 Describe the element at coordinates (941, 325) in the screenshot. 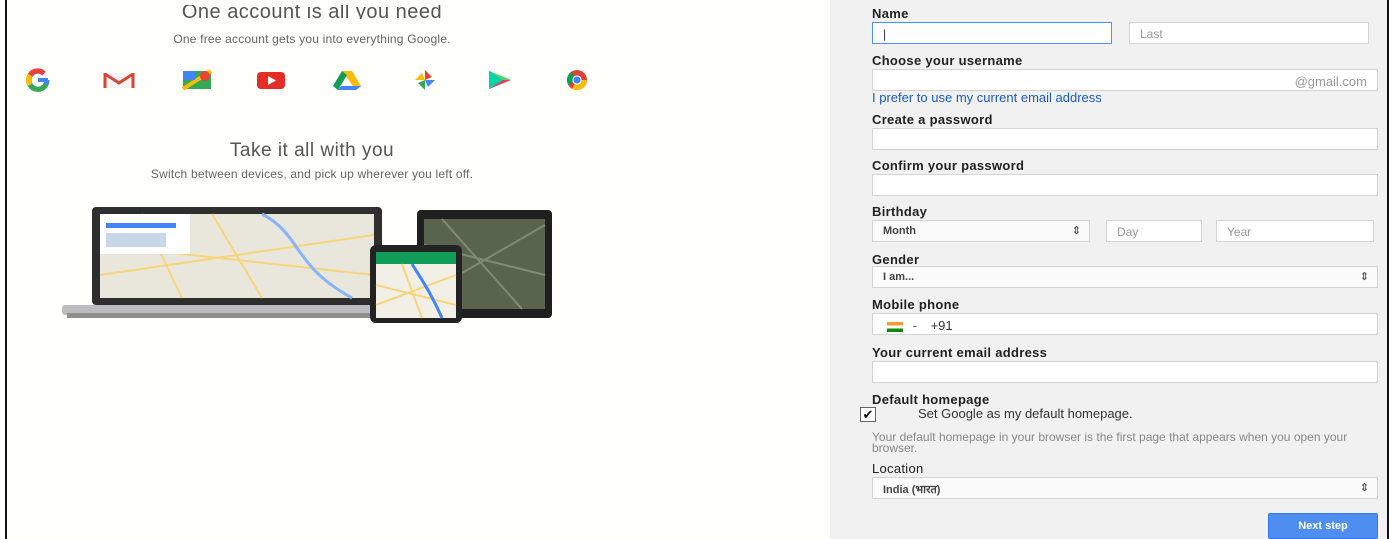

I see `country-code: +91` at that location.